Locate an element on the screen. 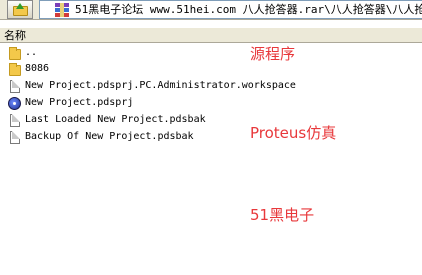 The width and height of the screenshot is (422, 275). winrar-archive-icon is located at coordinates (62, 10).